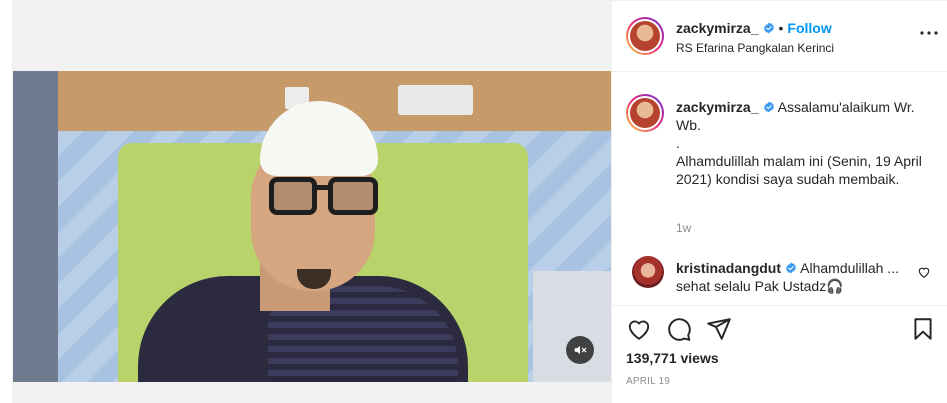 The image size is (947, 403). Describe the element at coordinates (672, 358) in the screenshot. I see `view-count: 139,771 views` at that location.